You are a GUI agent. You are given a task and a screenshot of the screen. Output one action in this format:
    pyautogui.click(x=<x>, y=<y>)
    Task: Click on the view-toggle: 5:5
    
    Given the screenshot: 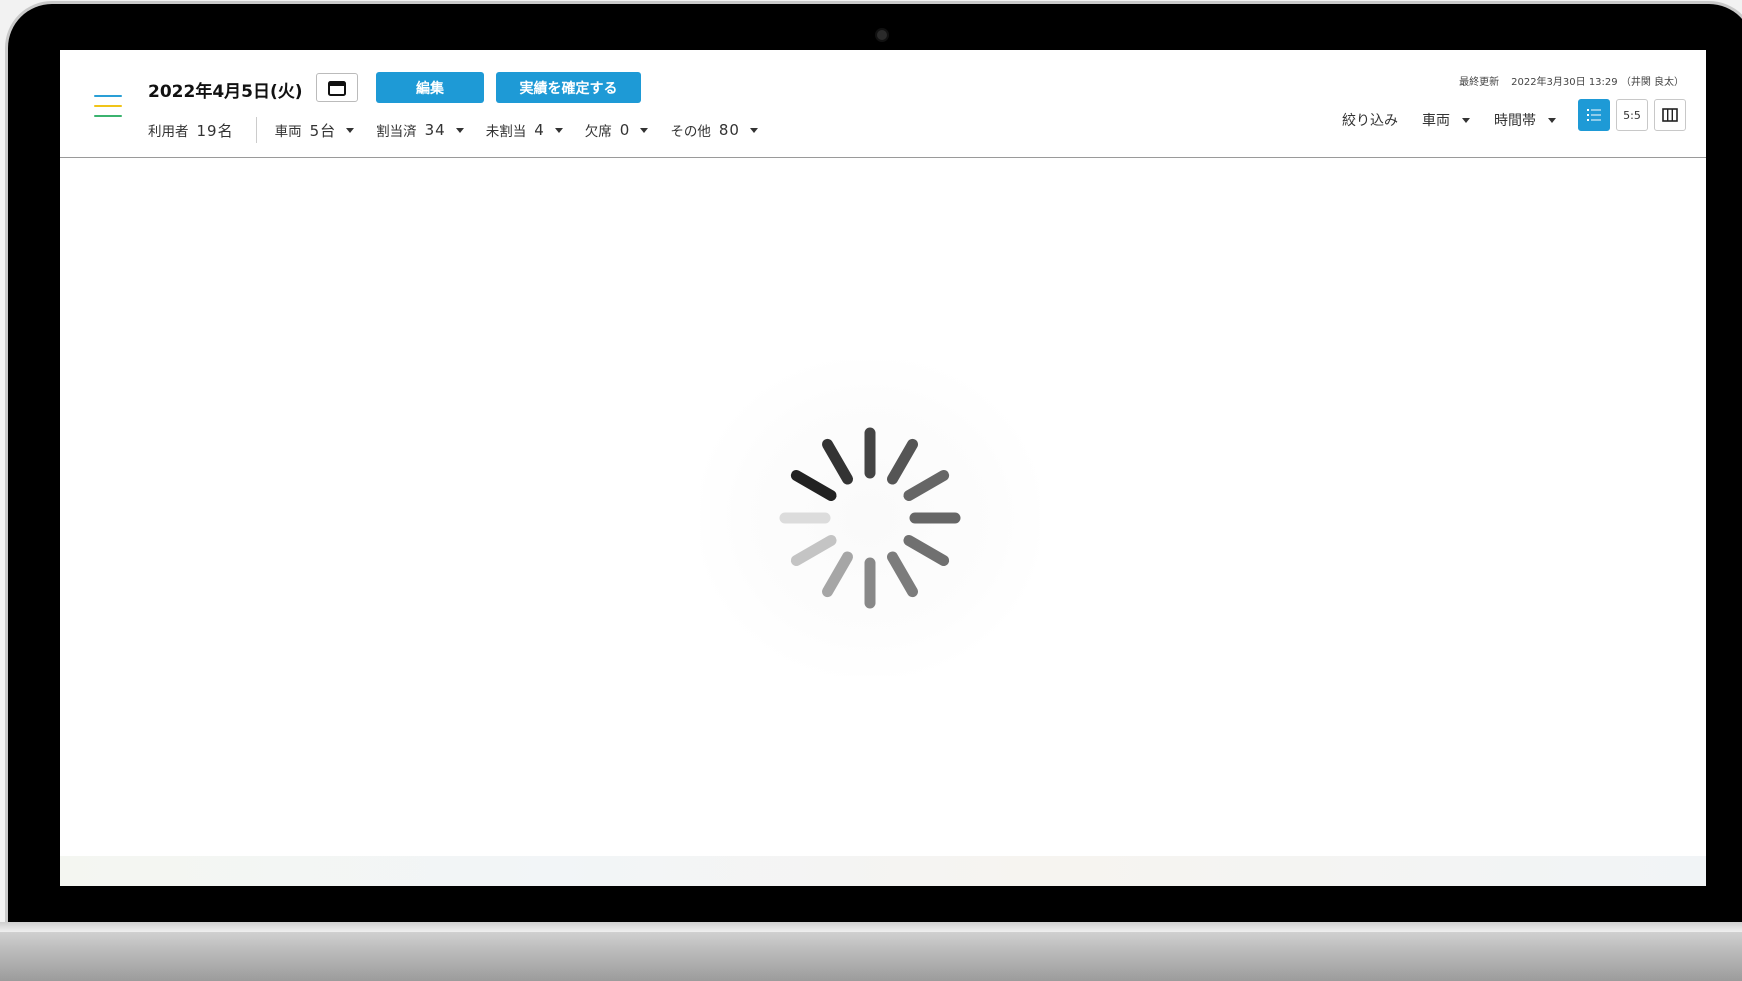 What is the action you would take?
    pyautogui.click(x=1632, y=115)
    